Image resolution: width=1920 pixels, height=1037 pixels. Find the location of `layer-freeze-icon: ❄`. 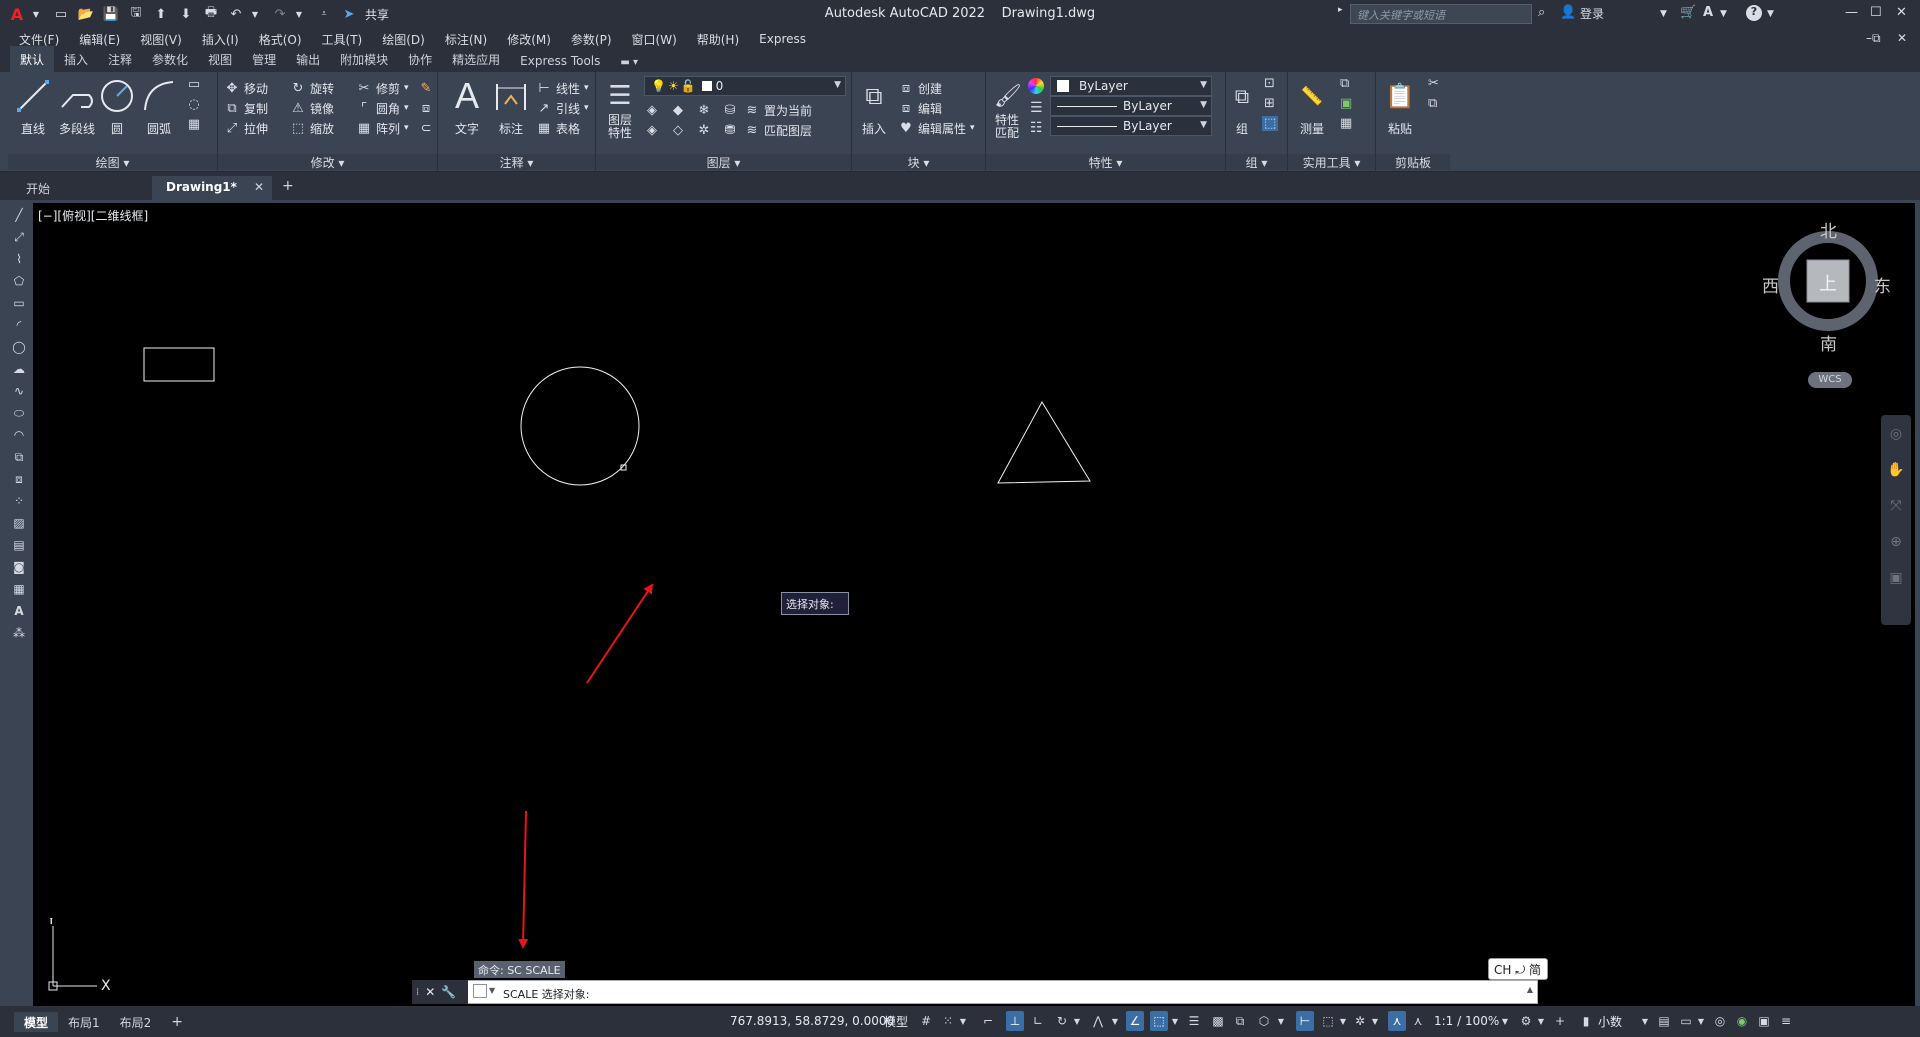

layer-freeze-icon: ❄ is located at coordinates (704, 110).